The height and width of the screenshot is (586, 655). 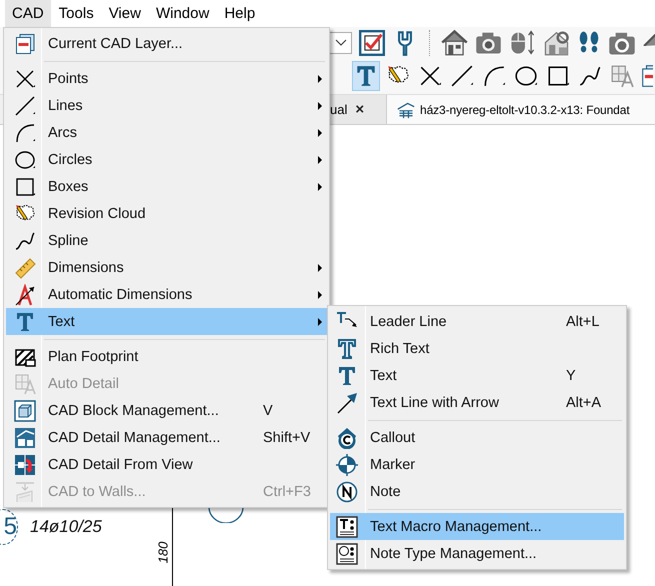 What do you see at coordinates (287, 492) in the screenshot?
I see `shortcut-text: Ctrl+F3` at bounding box center [287, 492].